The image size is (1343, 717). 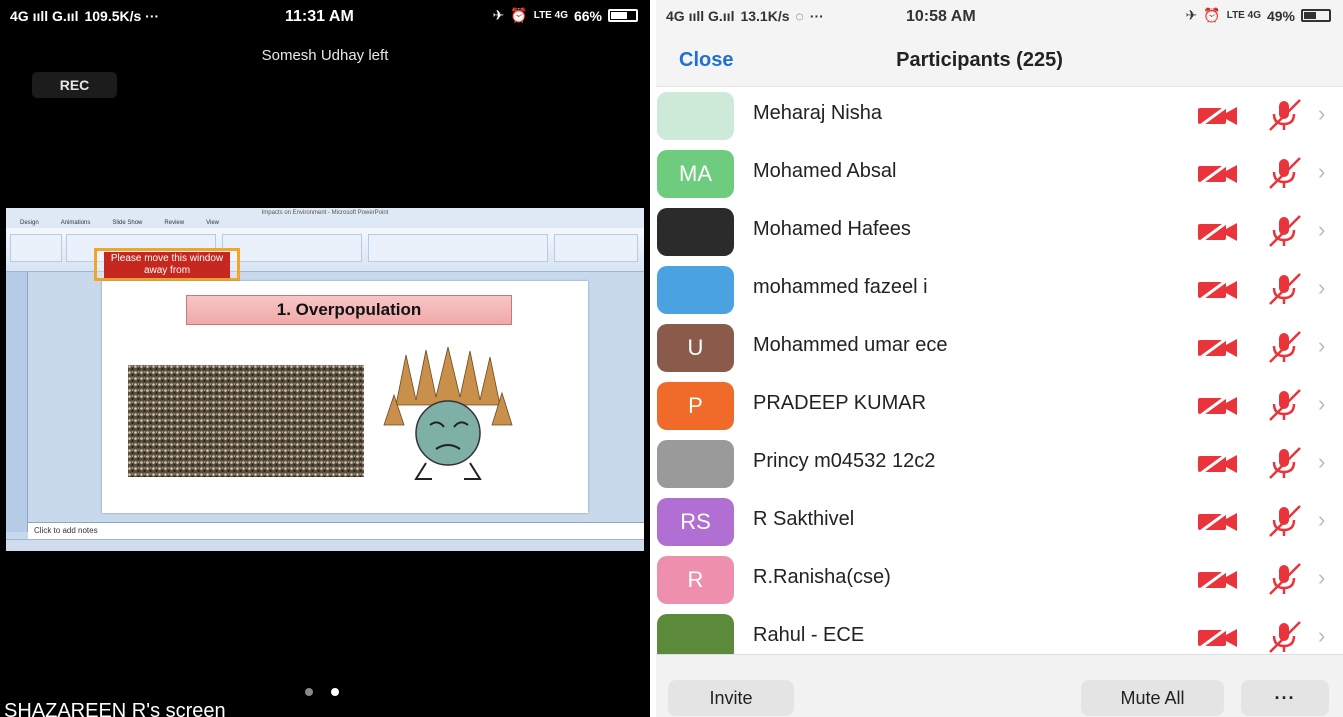 What do you see at coordinates (809, 635) in the screenshot?
I see `participant-name: Rahul - ECE` at bounding box center [809, 635].